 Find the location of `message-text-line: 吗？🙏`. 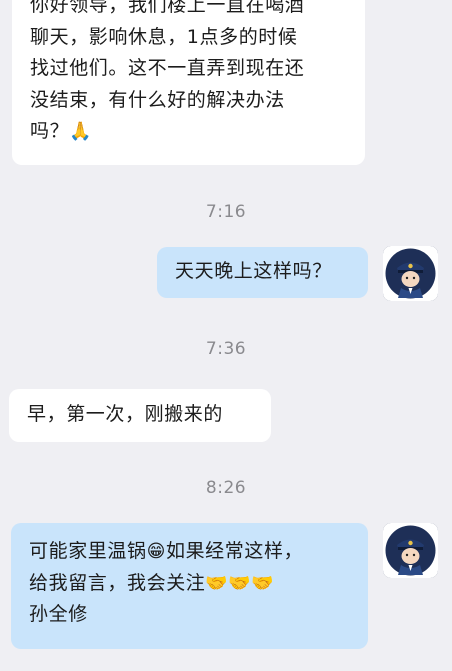

message-text-line: 吗？🙏 is located at coordinates (61, 131).